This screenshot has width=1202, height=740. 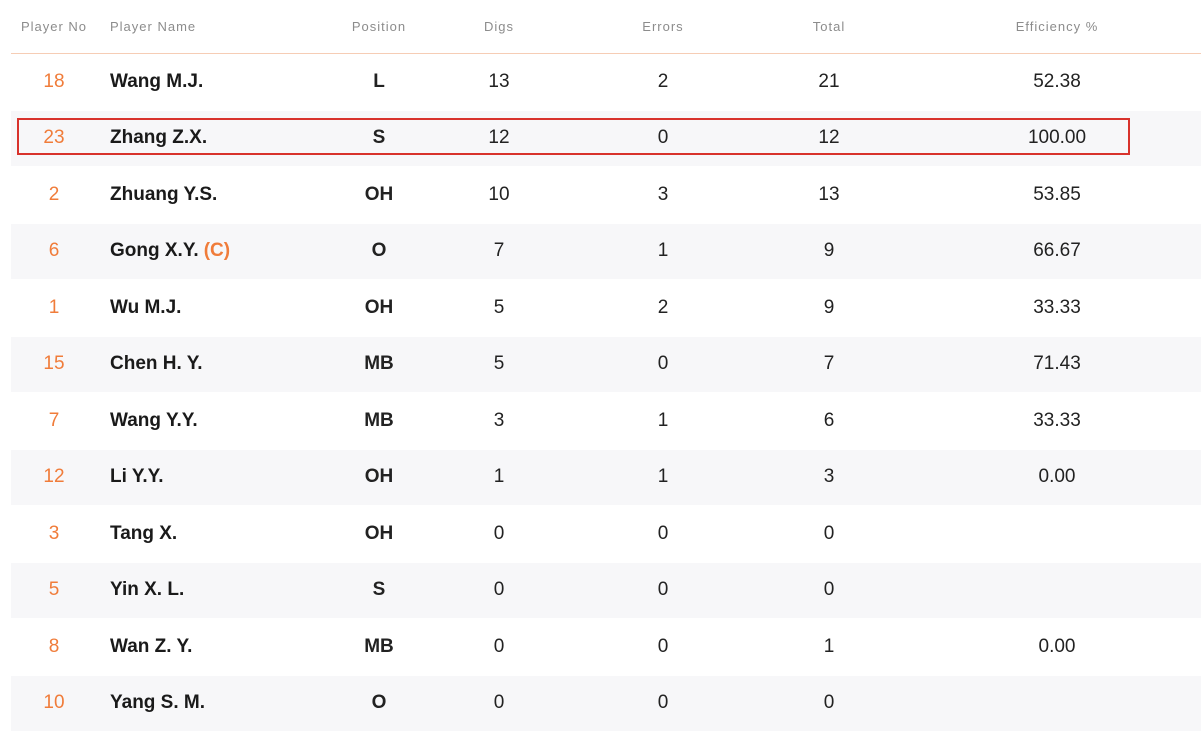 I want to click on position-cell: O, so click(x=379, y=252).